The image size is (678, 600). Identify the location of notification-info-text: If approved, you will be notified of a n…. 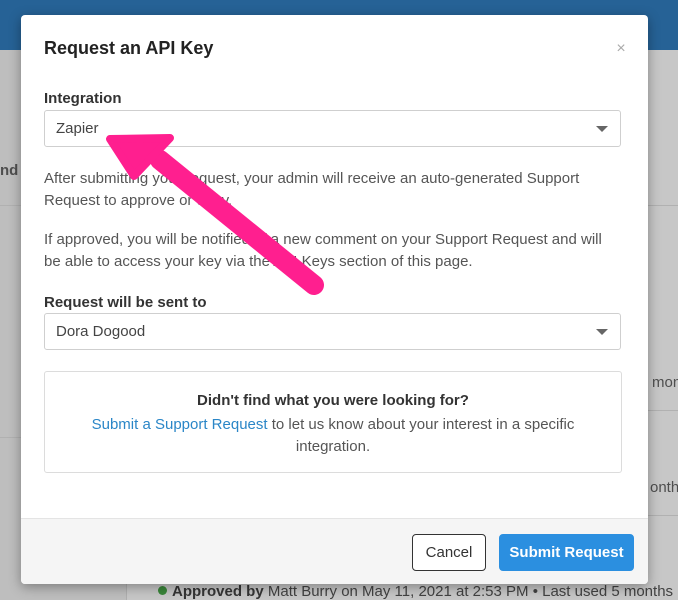
(323, 250).